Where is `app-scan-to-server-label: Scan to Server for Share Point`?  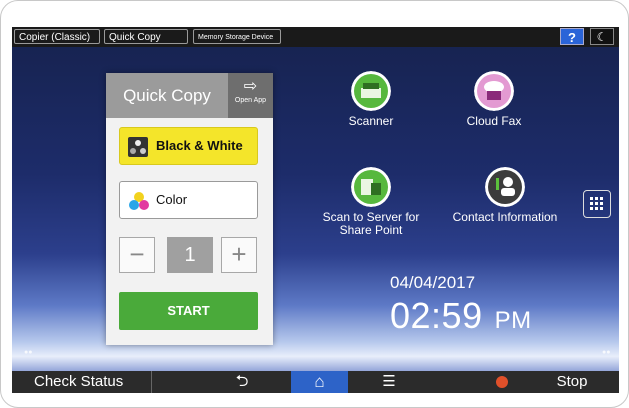
app-scan-to-server-label: Scan to Server for Share Point is located at coordinates (371, 223).